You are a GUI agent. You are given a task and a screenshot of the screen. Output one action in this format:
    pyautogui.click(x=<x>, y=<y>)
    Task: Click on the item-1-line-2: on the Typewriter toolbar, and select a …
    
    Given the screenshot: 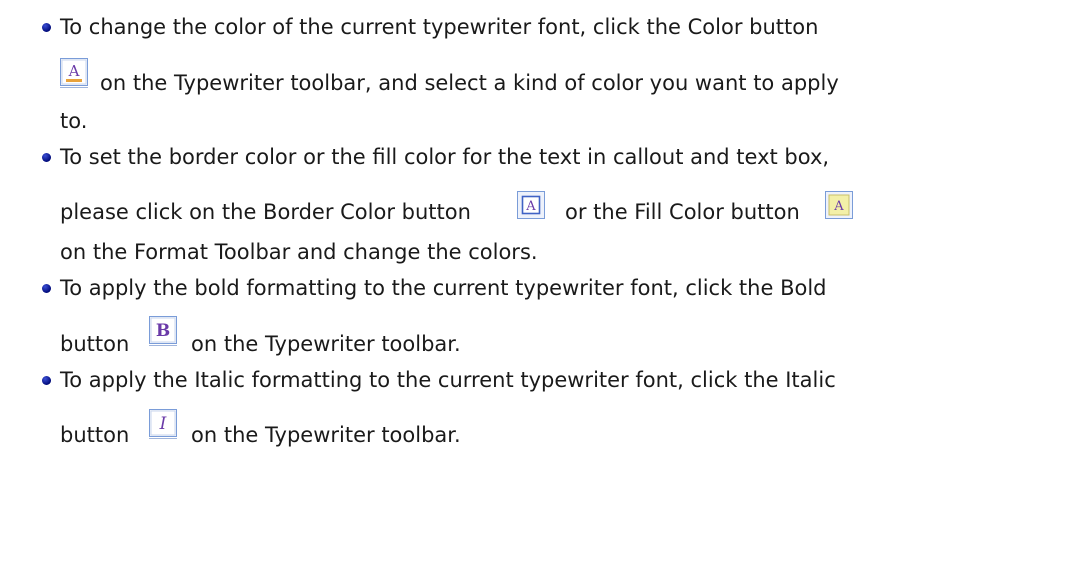 What is the action you would take?
    pyautogui.click(x=469, y=83)
    